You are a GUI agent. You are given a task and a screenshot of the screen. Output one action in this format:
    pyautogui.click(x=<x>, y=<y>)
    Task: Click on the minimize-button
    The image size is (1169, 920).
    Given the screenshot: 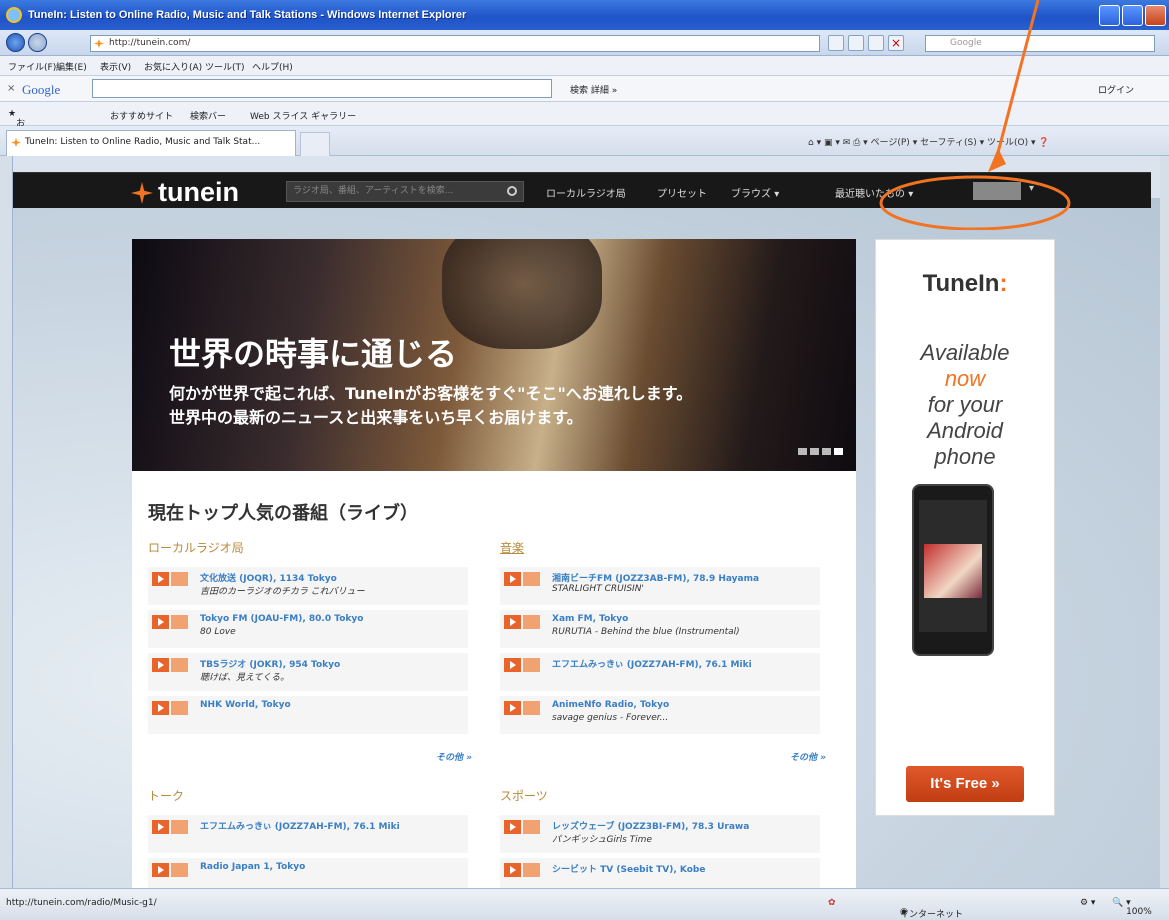 What is the action you would take?
    pyautogui.click(x=1109, y=15)
    